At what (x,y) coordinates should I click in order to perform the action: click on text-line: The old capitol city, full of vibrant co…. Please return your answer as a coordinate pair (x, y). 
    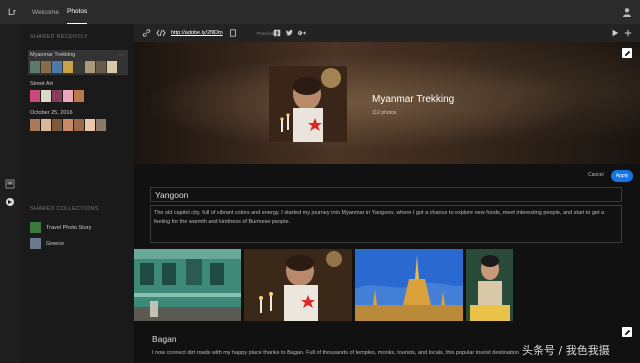
    Looking at the image, I should click on (379, 213).